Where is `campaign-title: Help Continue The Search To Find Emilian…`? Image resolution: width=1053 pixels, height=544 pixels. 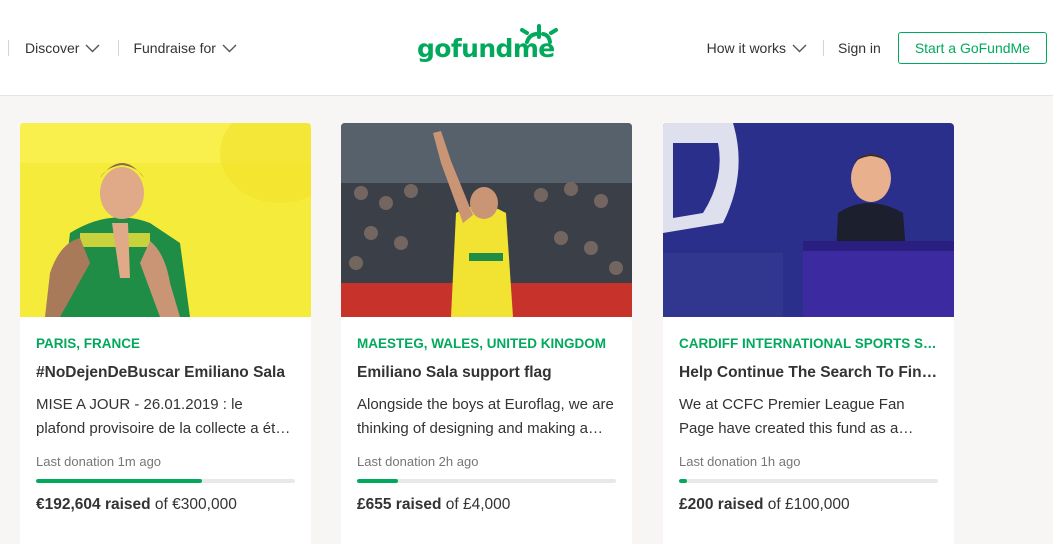 campaign-title: Help Continue The Search To Find Emilian… is located at coordinates (808, 373).